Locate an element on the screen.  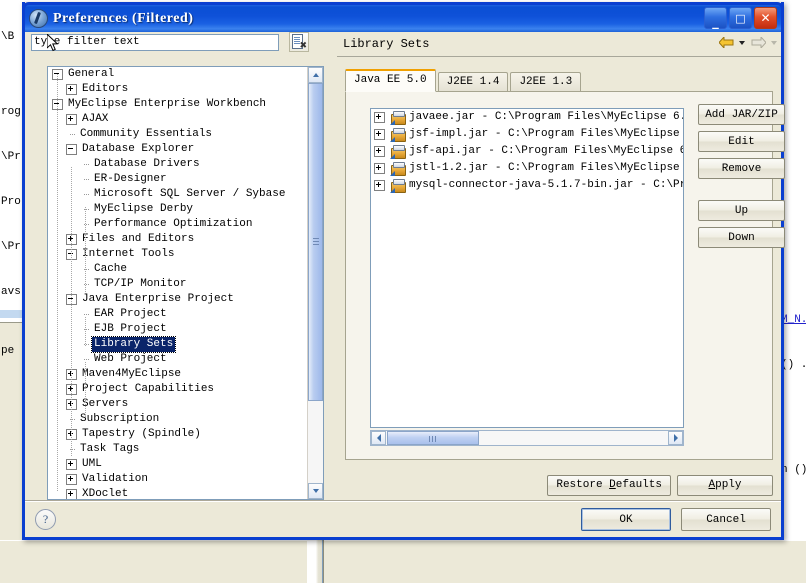
tree-vertical-scrollbar is located at coordinates (315, 283).